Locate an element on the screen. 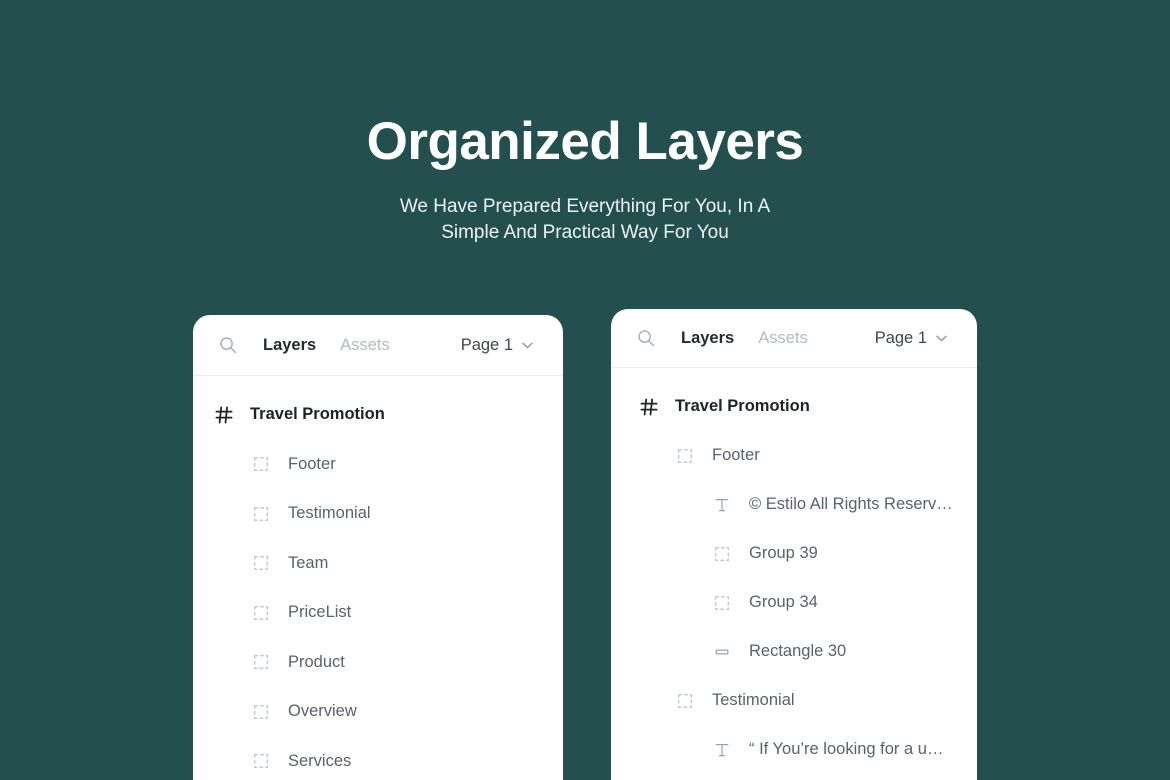 The height and width of the screenshot is (780, 1170). page-subtitle-line-2: Simple And Practical Way For You is located at coordinates (585, 232).